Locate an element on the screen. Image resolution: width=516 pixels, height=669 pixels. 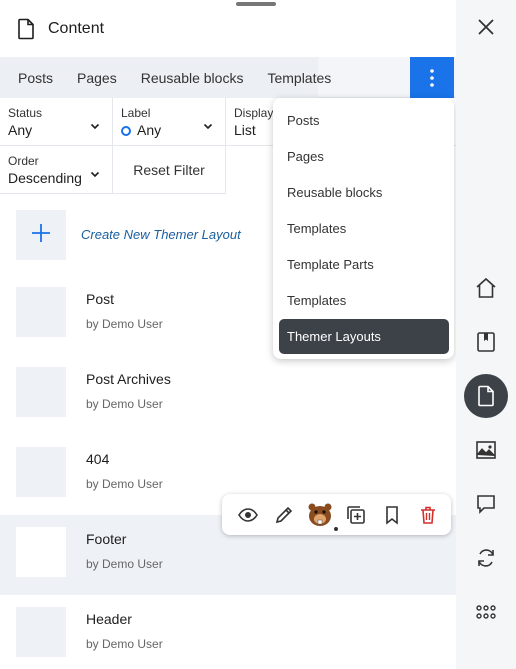
tab-reusable-blocks: Reusable blocks is located at coordinates (180, 78).